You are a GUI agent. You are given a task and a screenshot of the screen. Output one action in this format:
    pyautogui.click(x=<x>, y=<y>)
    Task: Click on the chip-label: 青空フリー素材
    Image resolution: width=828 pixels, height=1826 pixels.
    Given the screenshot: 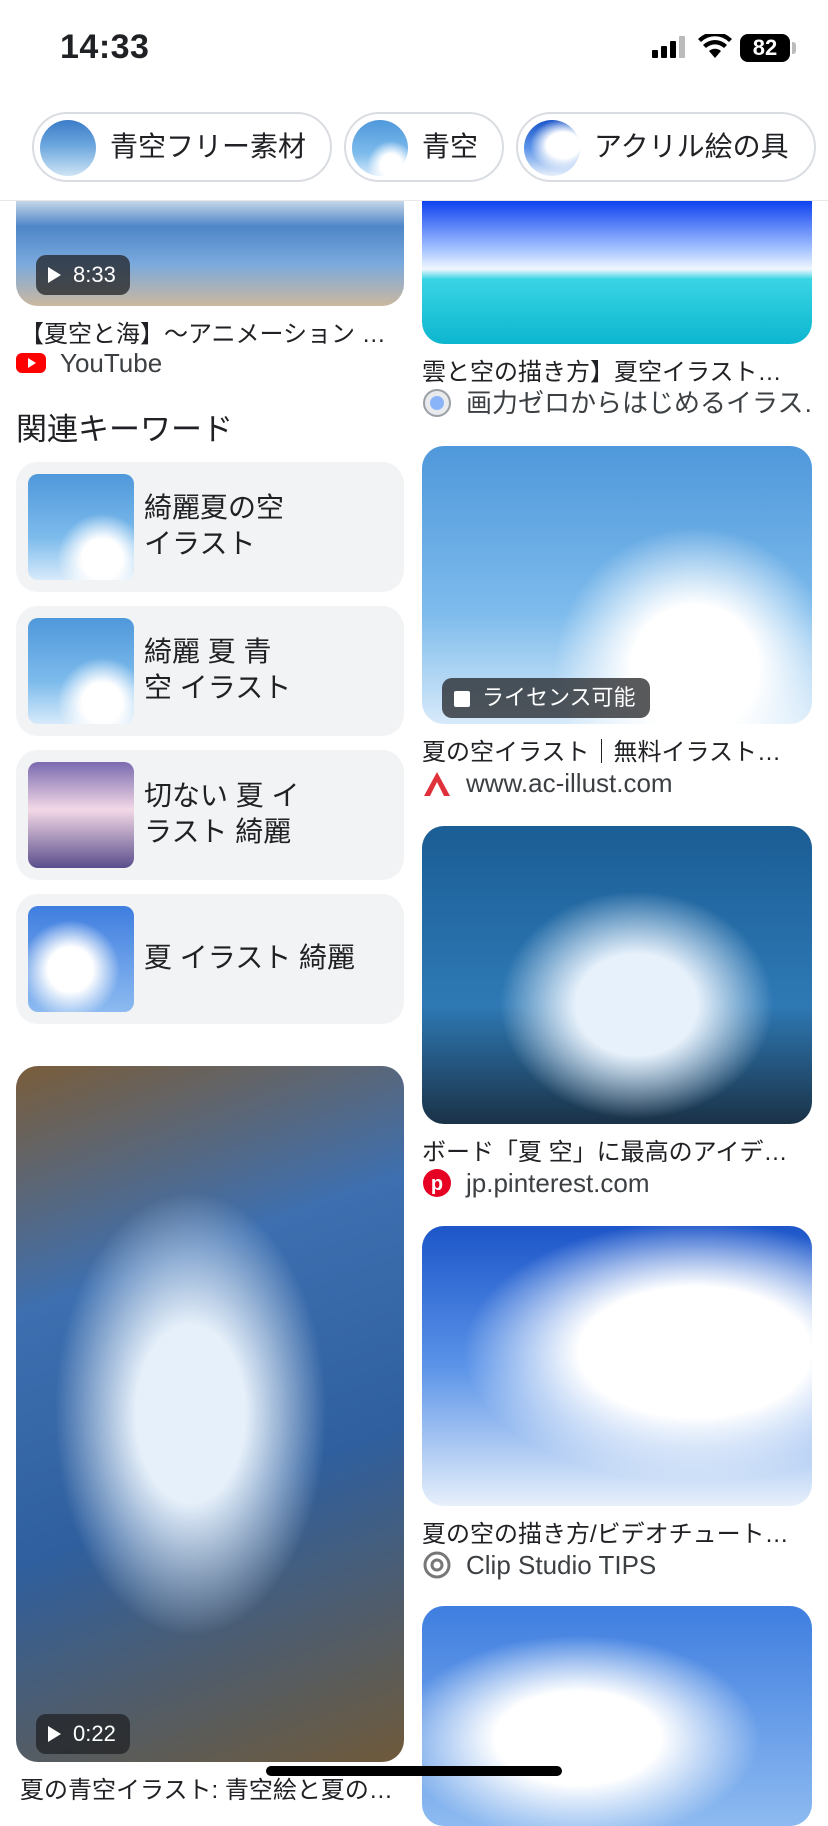 What is the action you would take?
    pyautogui.click(x=208, y=146)
    